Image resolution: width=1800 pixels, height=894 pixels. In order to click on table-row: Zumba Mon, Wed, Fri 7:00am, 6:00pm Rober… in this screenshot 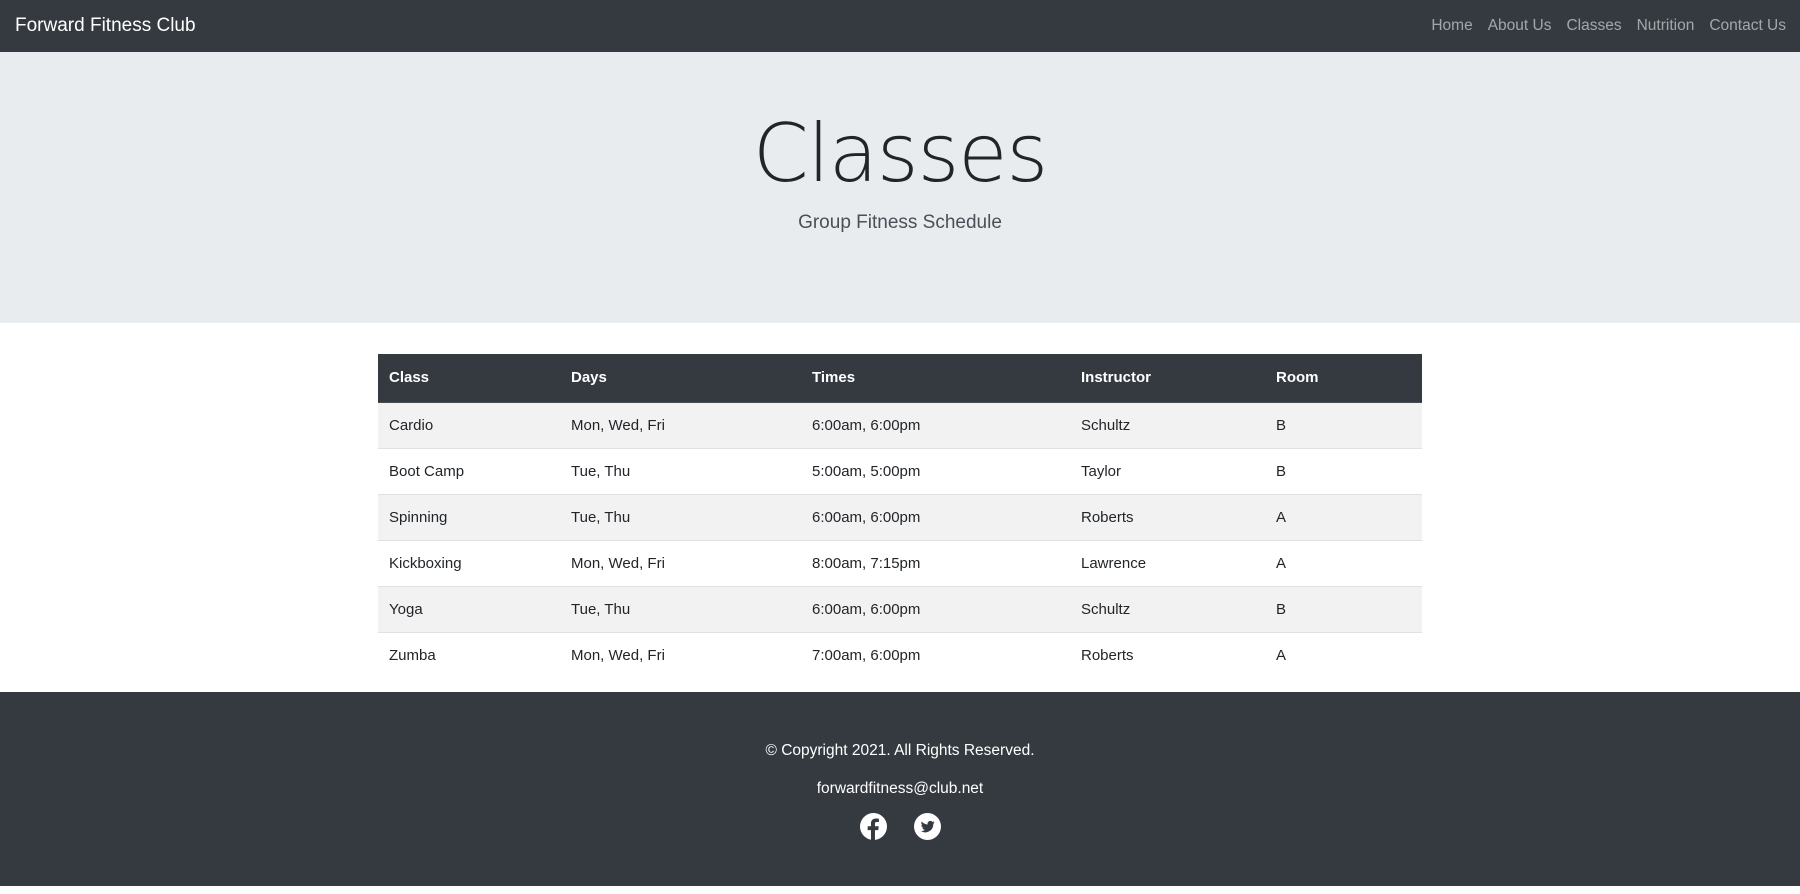, I will do `click(900, 654)`.